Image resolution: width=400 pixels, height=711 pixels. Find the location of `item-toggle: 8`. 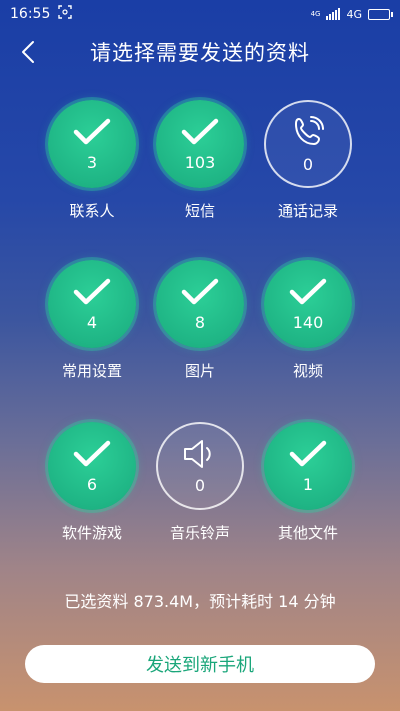

item-toggle: 8 is located at coordinates (200, 304).